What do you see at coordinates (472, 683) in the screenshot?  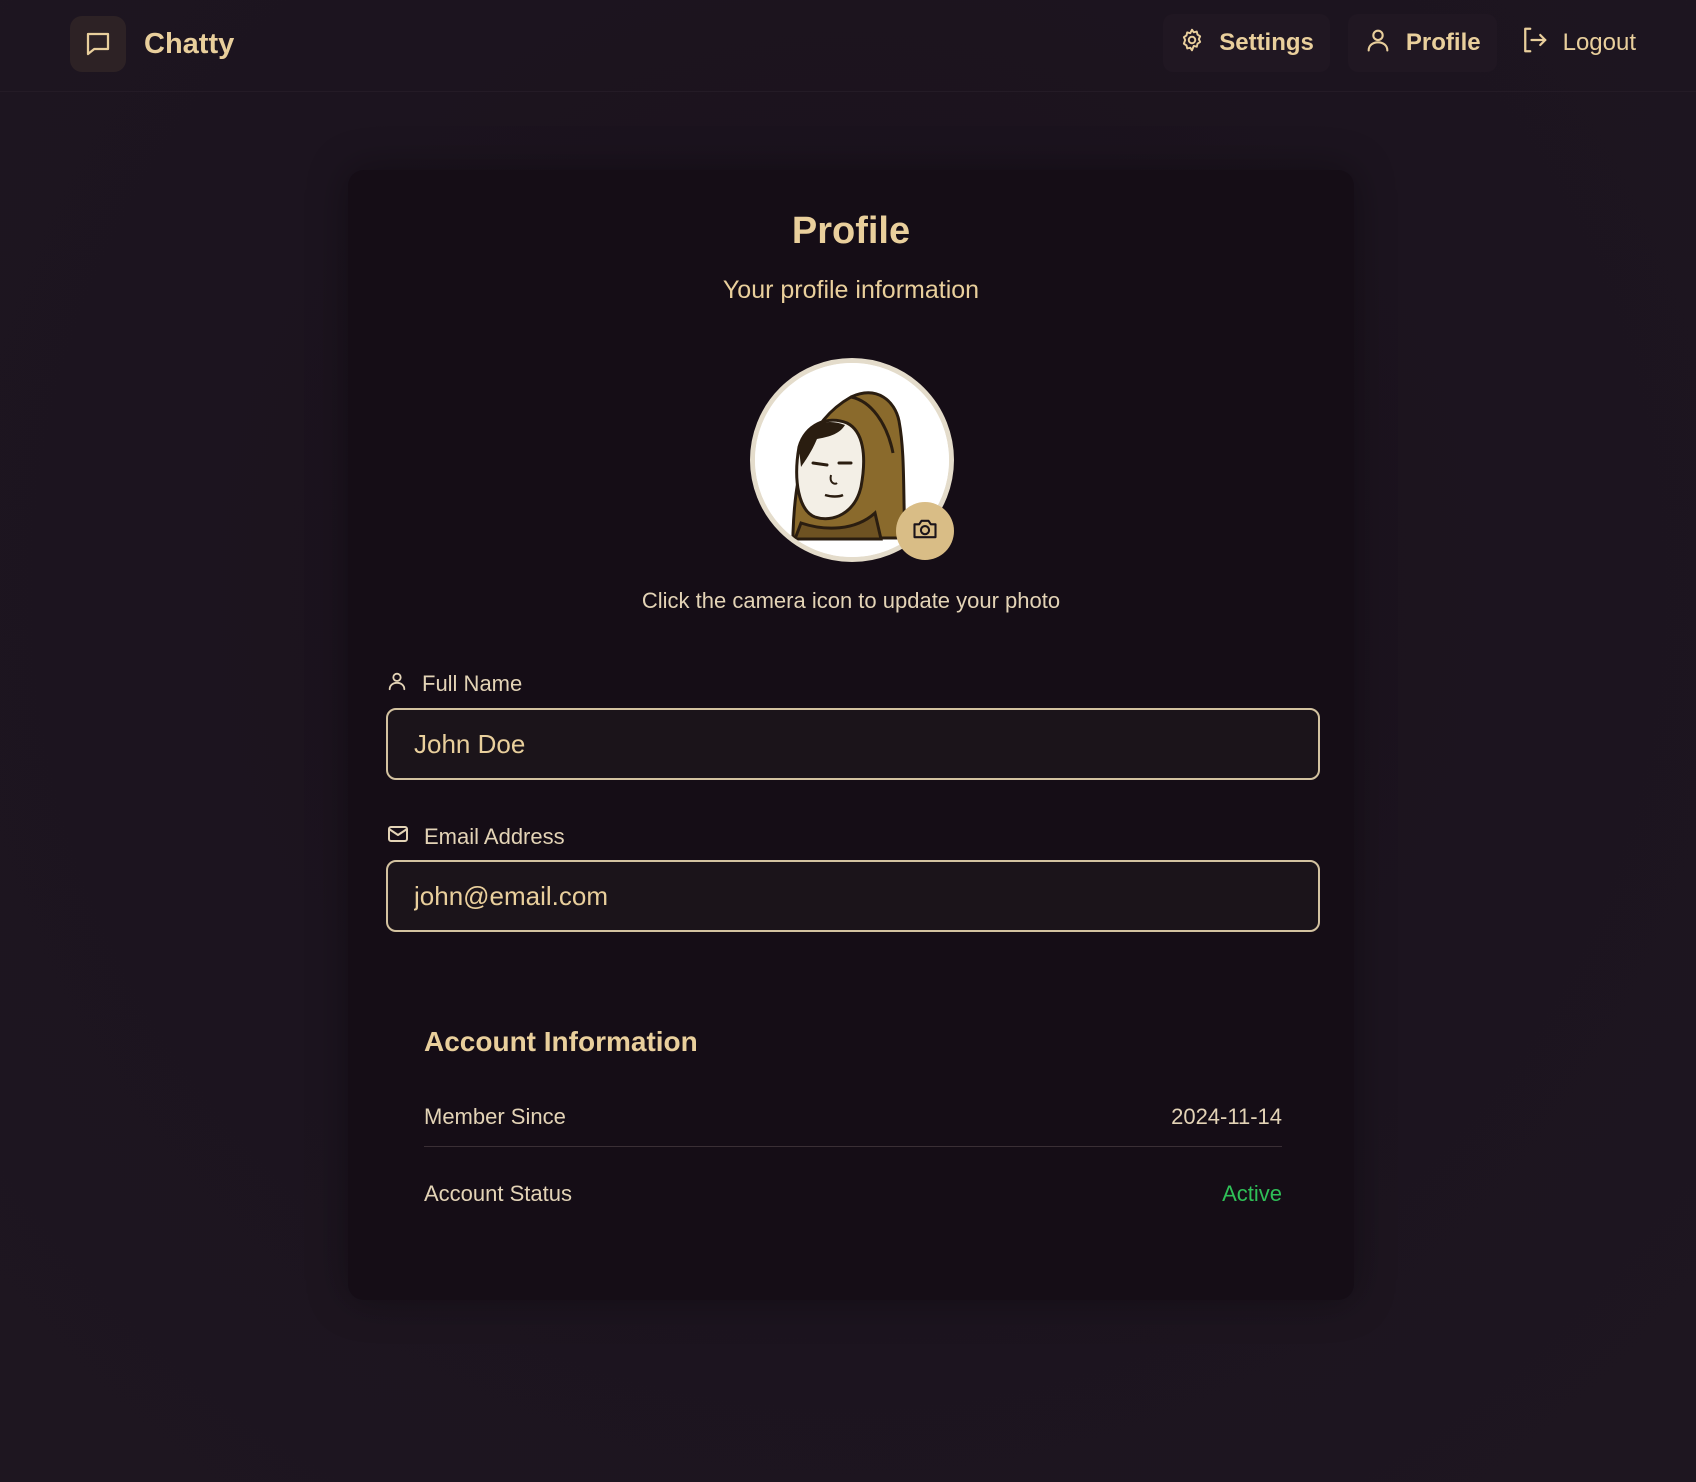 I see `full-name-label-text: Full Name` at bounding box center [472, 683].